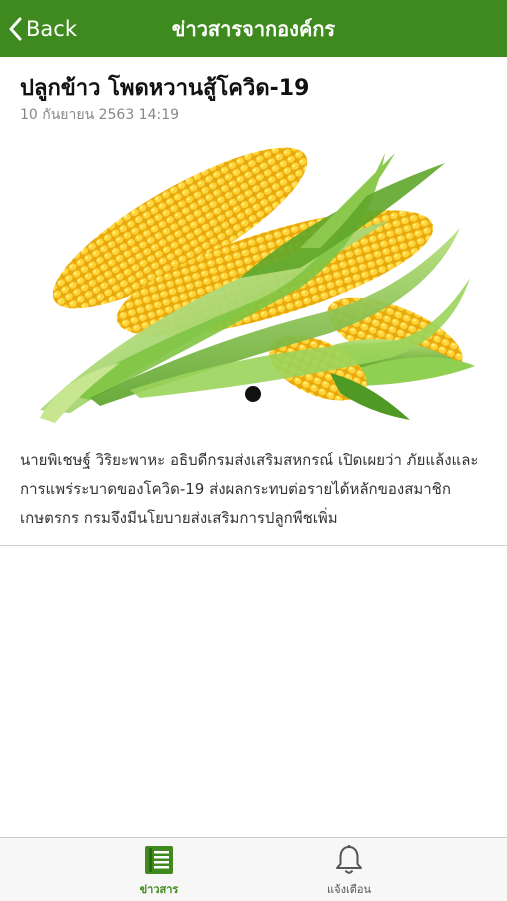 The height and width of the screenshot is (901, 507). Describe the element at coordinates (253, 28) in the screenshot. I see `top-navigation-bar: Back ข่าวสารจากองค์กร` at that location.